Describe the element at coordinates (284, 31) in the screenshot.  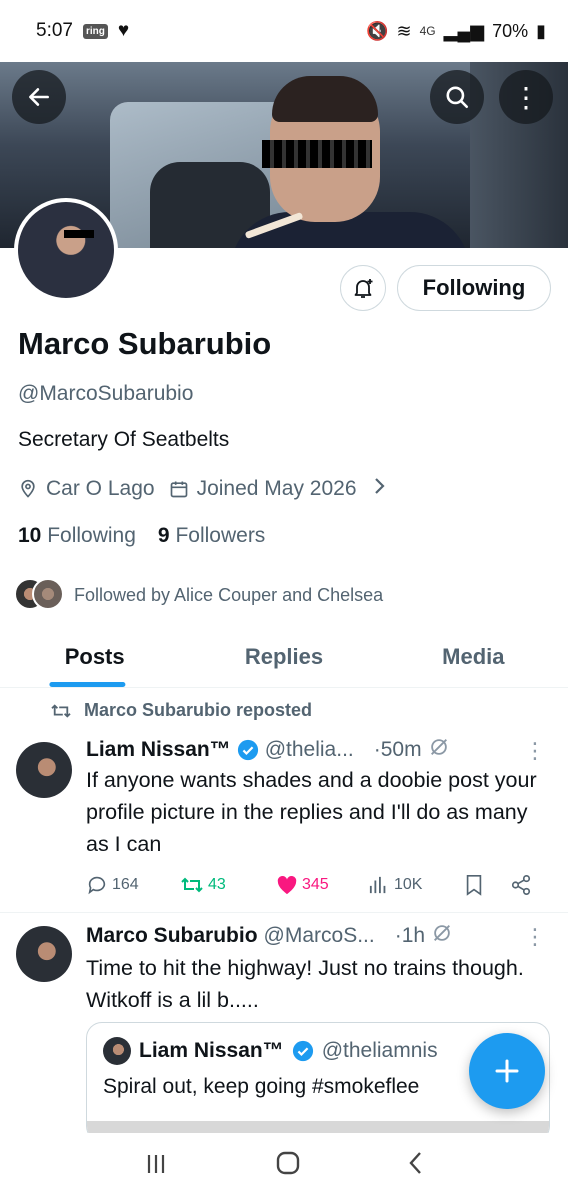
I see `status-bar: 5:07 ring ♥ 🔇 ≋ 4G ▂▄▆ 70% ▮` at that location.